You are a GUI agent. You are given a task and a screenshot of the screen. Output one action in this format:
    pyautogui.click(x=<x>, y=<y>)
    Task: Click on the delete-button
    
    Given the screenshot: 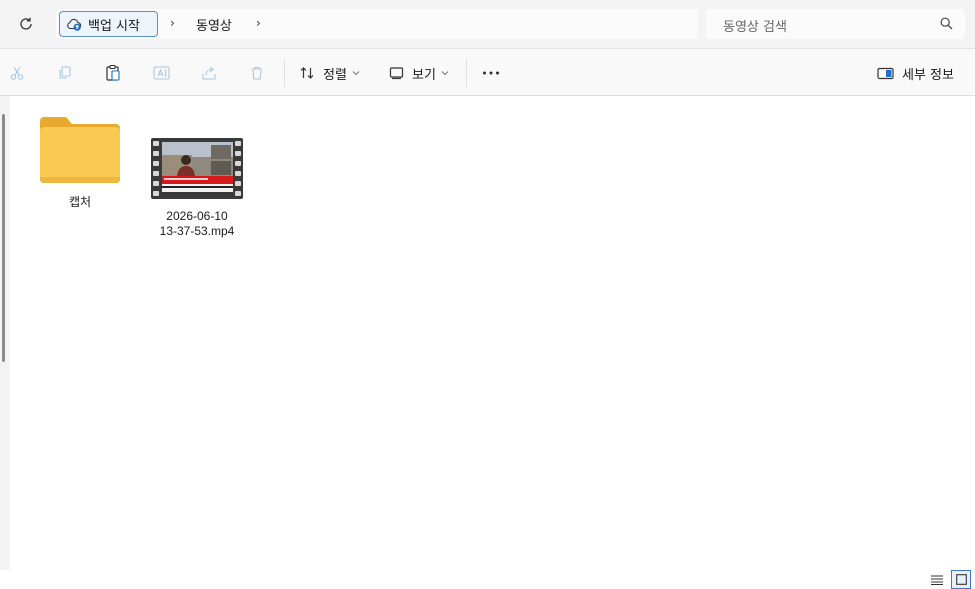 What is the action you would take?
    pyautogui.click(x=257, y=73)
    